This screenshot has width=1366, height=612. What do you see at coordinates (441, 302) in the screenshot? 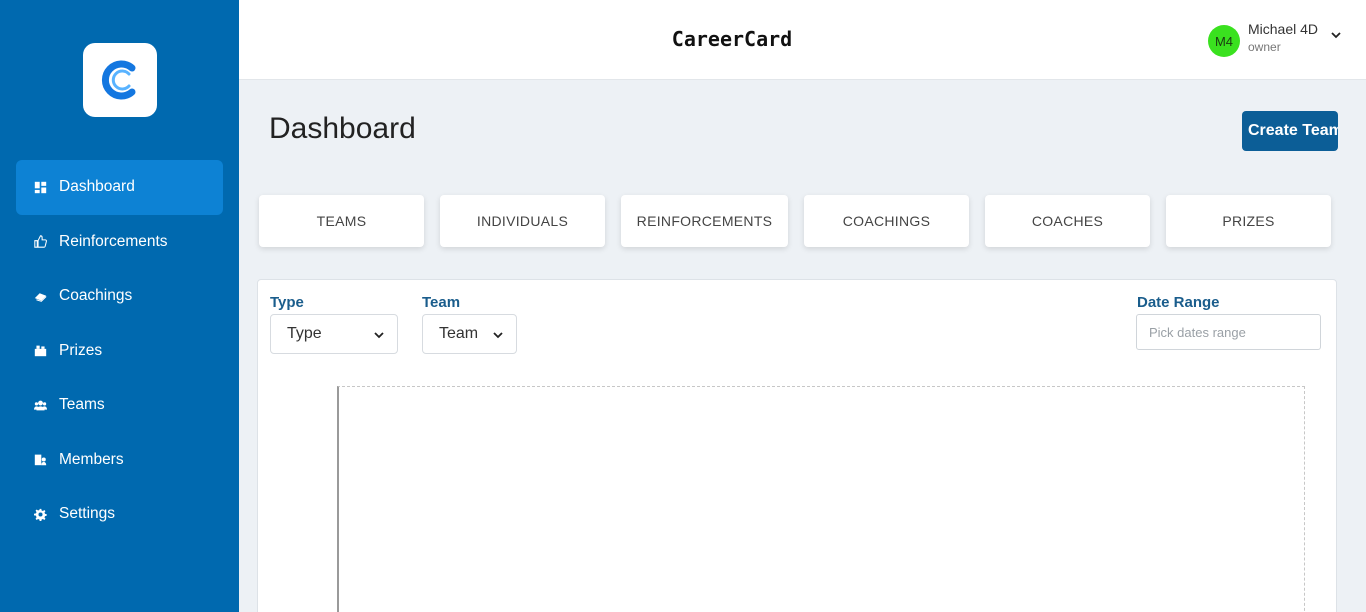
I see `team-filter-label: Team` at bounding box center [441, 302].